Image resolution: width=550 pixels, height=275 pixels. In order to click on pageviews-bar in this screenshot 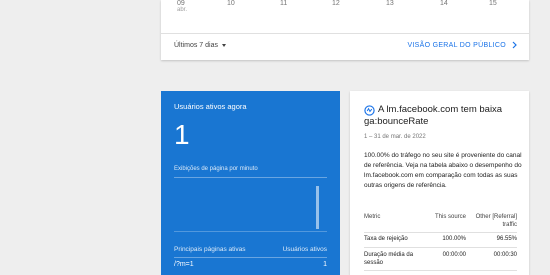, I will do `click(317, 207)`.